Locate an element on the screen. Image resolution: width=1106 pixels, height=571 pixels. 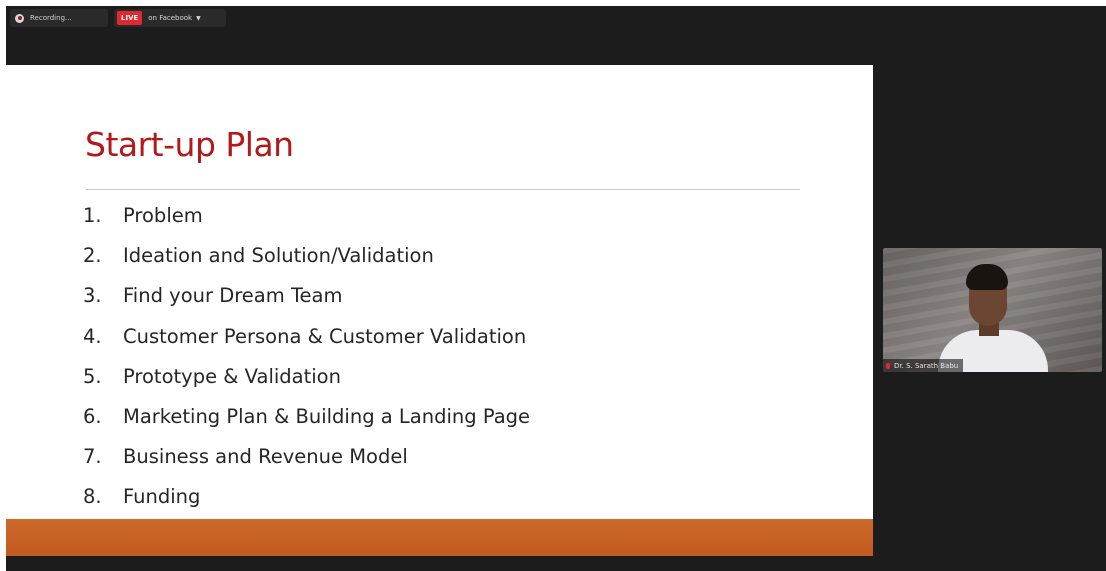
slide-list-number: 5. is located at coordinates (92, 376).